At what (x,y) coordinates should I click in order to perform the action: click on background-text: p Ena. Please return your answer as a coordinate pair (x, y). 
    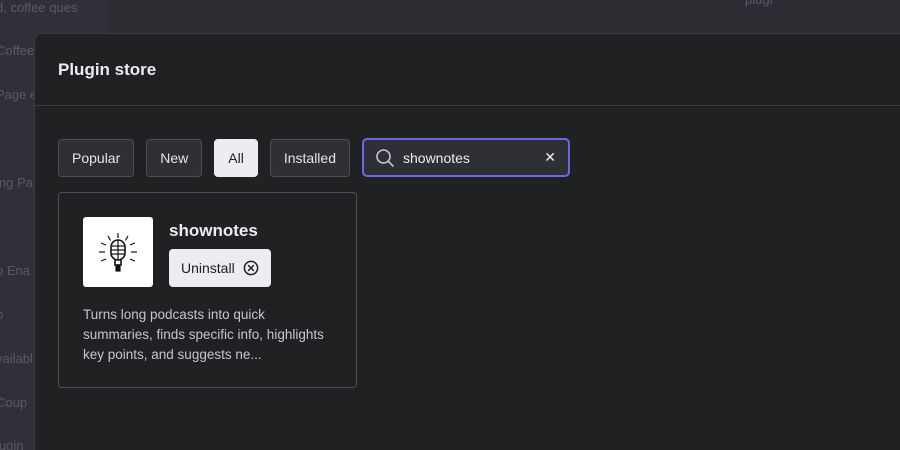
    Looking at the image, I should click on (15, 270).